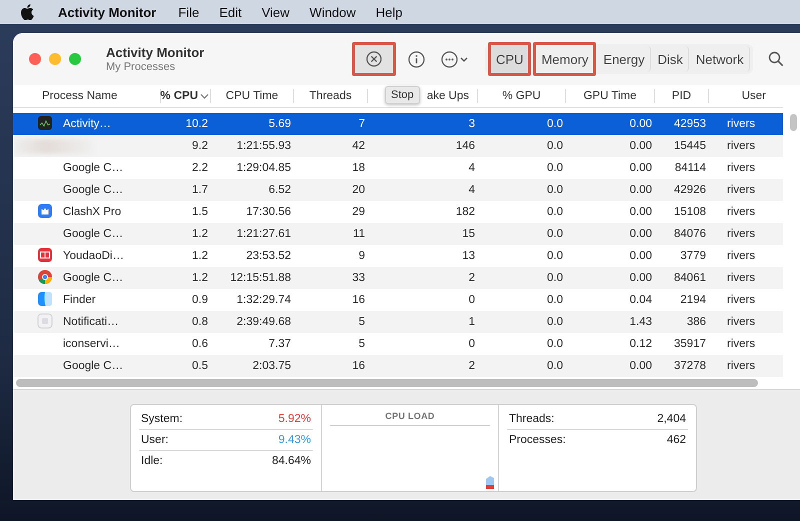 The image size is (800, 521). What do you see at coordinates (793, 122) in the screenshot?
I see `vertical-scrollbar` at bounding box center [793, 122].